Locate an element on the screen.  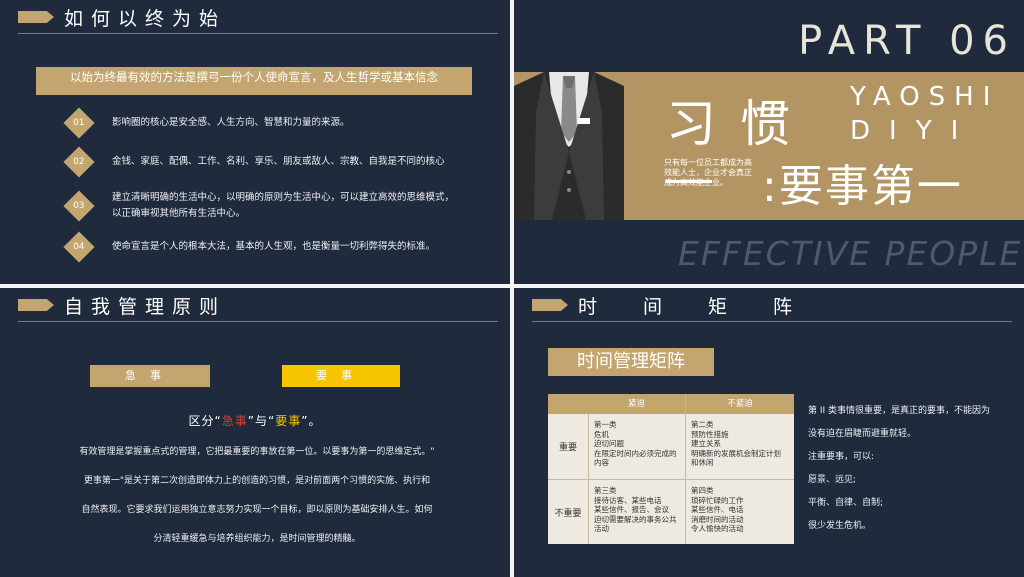
diamond-number-icon: 03 is located at coordinates (79, 206).